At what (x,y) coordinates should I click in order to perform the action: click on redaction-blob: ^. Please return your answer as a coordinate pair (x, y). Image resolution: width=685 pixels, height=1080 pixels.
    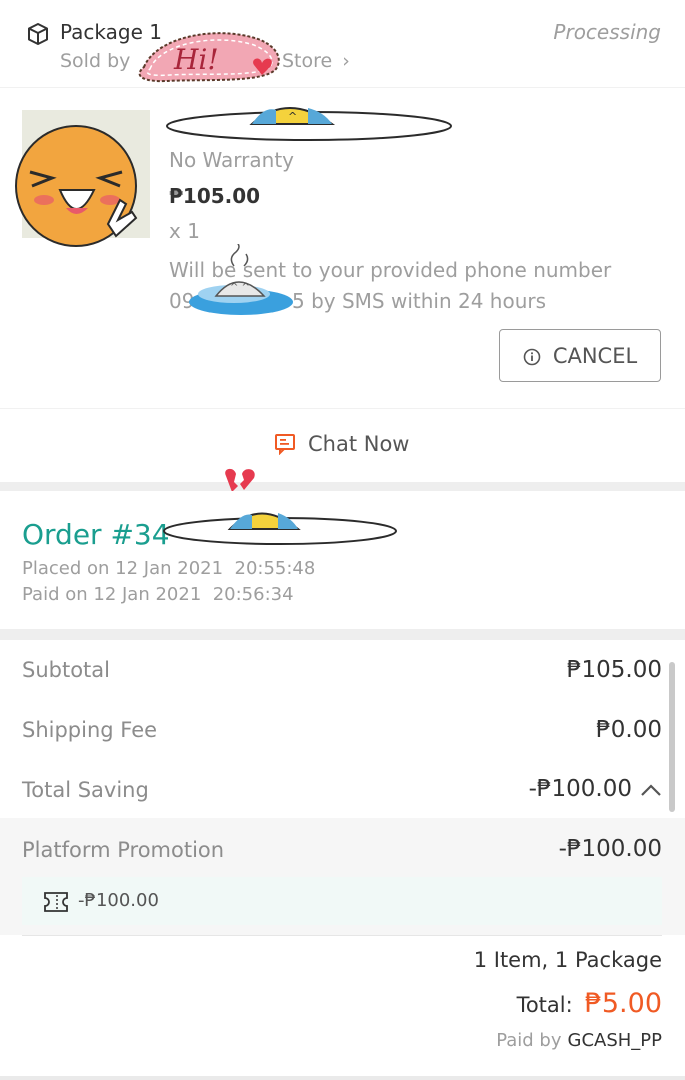
    Looking at the image, I should click on (309, 119).